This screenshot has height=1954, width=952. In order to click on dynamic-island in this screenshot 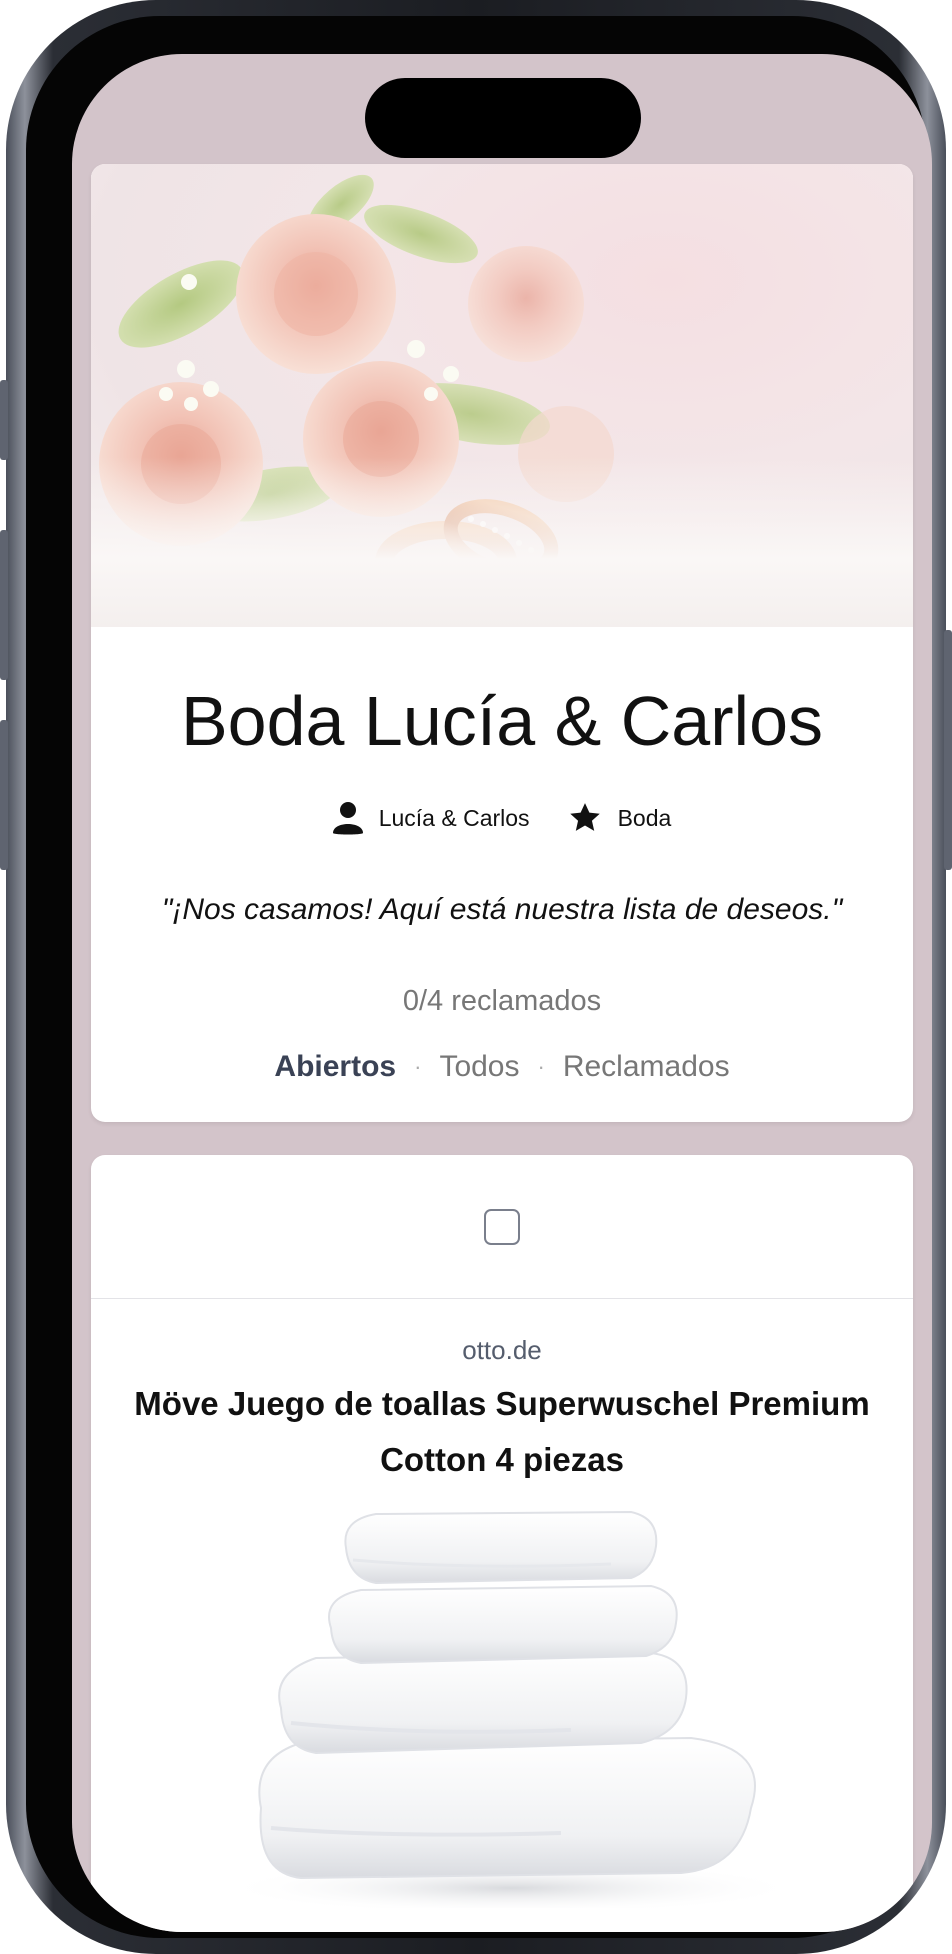, I will do `click(503, 118)`.